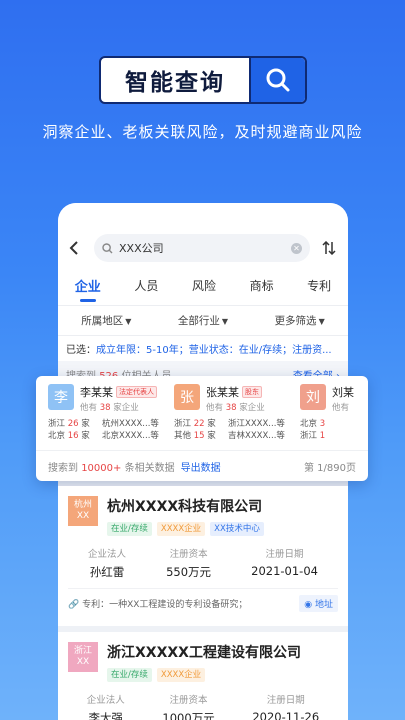 The image size is (405, 720). I want to click on person-card: 刘 刘某 他有 北京 3 浙江 1, so click(334, 417).